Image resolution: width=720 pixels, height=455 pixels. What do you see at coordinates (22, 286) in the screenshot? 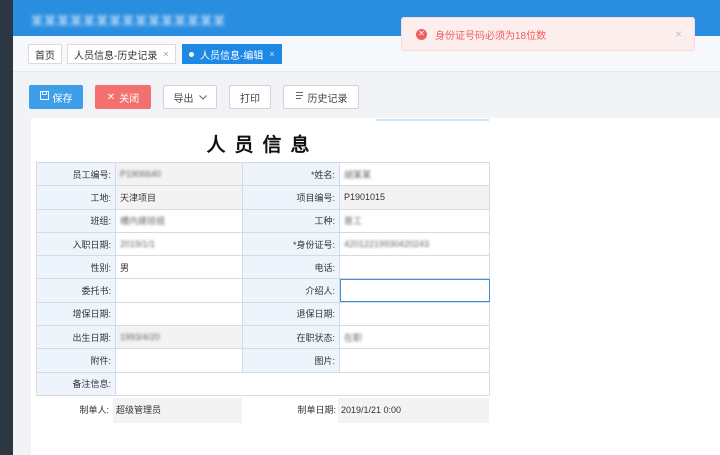
I see `canvas-gutter` at bounding box center [22, 286].